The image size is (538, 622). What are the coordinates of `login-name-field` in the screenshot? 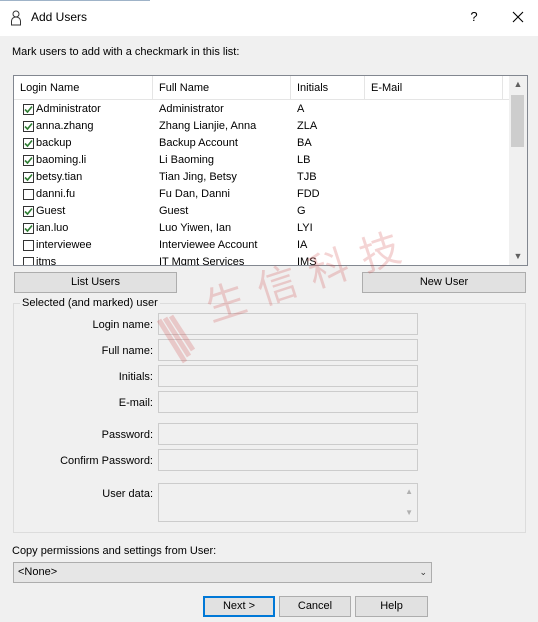 It's located at (288, 324).